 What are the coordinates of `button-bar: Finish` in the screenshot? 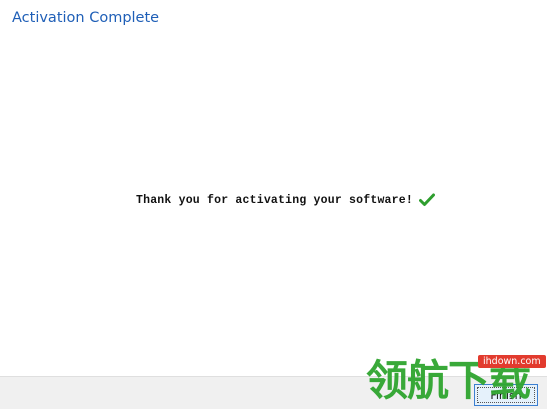 It's located at (273, 392).